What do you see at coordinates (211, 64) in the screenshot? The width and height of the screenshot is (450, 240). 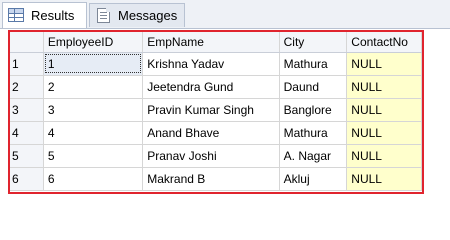 I see `cell-empname: Krishna Yadav` at bounding box center [211, 64].